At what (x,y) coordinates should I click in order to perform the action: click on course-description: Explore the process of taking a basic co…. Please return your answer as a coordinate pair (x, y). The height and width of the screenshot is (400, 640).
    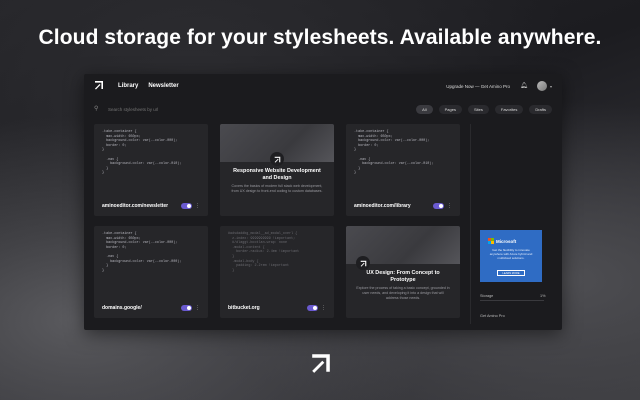
    Looking at the image, I should click on (403, 293).